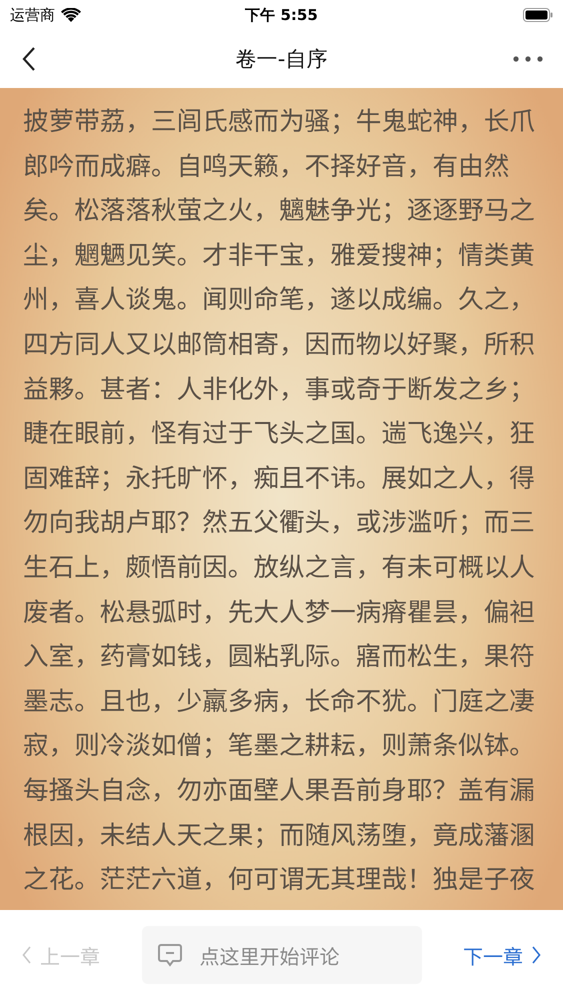  I want to click on text-line: 固难辞；永托旷怀，痴且不讳。展如之人，得, so click(279, 476).